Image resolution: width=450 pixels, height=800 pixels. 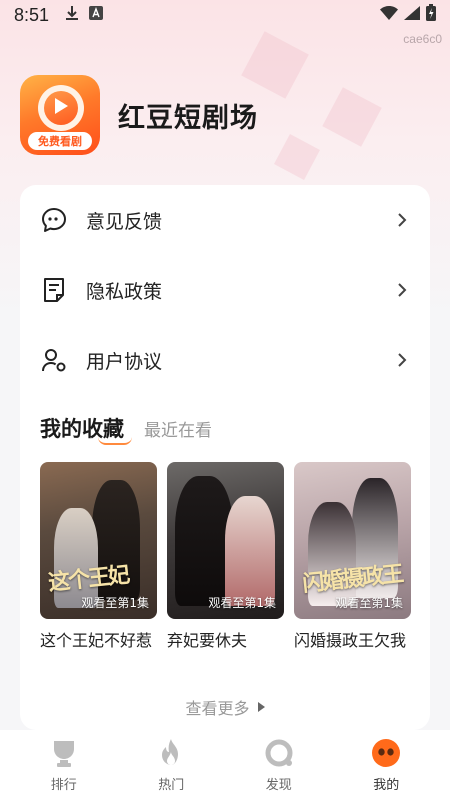 What do you see at coordinates (54, 360) in the screenshot?
I see `user-agreement-icon` at bounding box center [54, 360].